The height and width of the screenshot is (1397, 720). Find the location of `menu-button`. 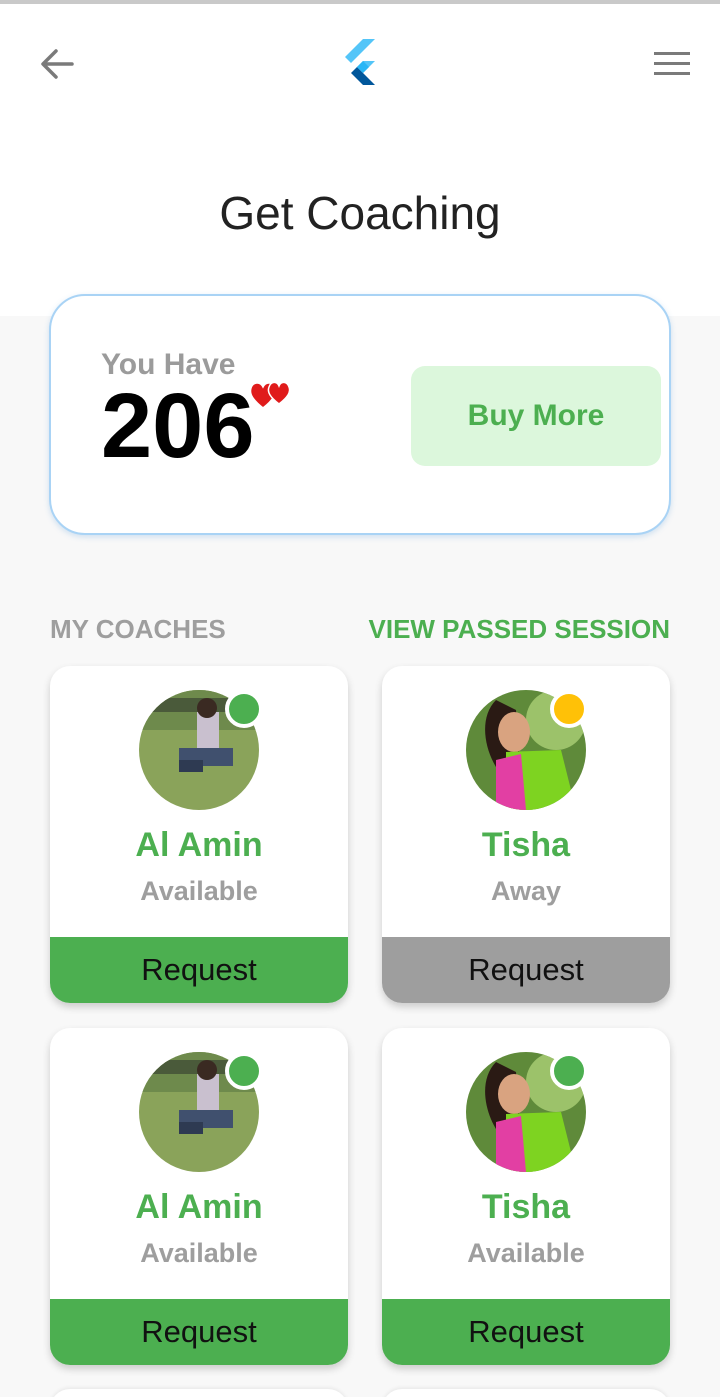

menu-button is located at coordinates (672, 64).